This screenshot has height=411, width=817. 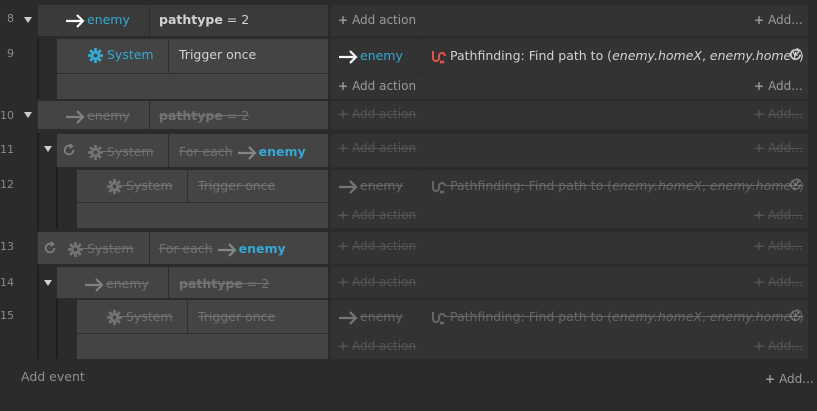 What do you see at coordinates (53, 377) in the screenshot?
I see `add-event-button: Add event` at bounding box center [53, 377].